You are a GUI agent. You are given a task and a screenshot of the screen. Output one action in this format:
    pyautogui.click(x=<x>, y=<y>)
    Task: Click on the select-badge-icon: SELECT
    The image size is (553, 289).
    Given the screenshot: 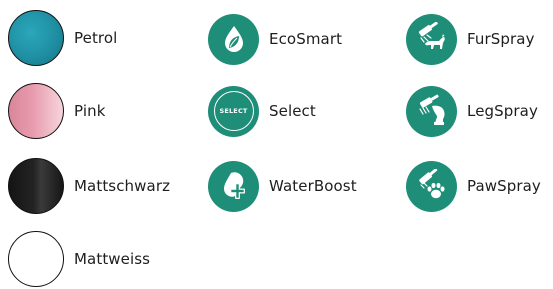 What is the action you would take?
    pyautogui.click(x=233, y=111)
    